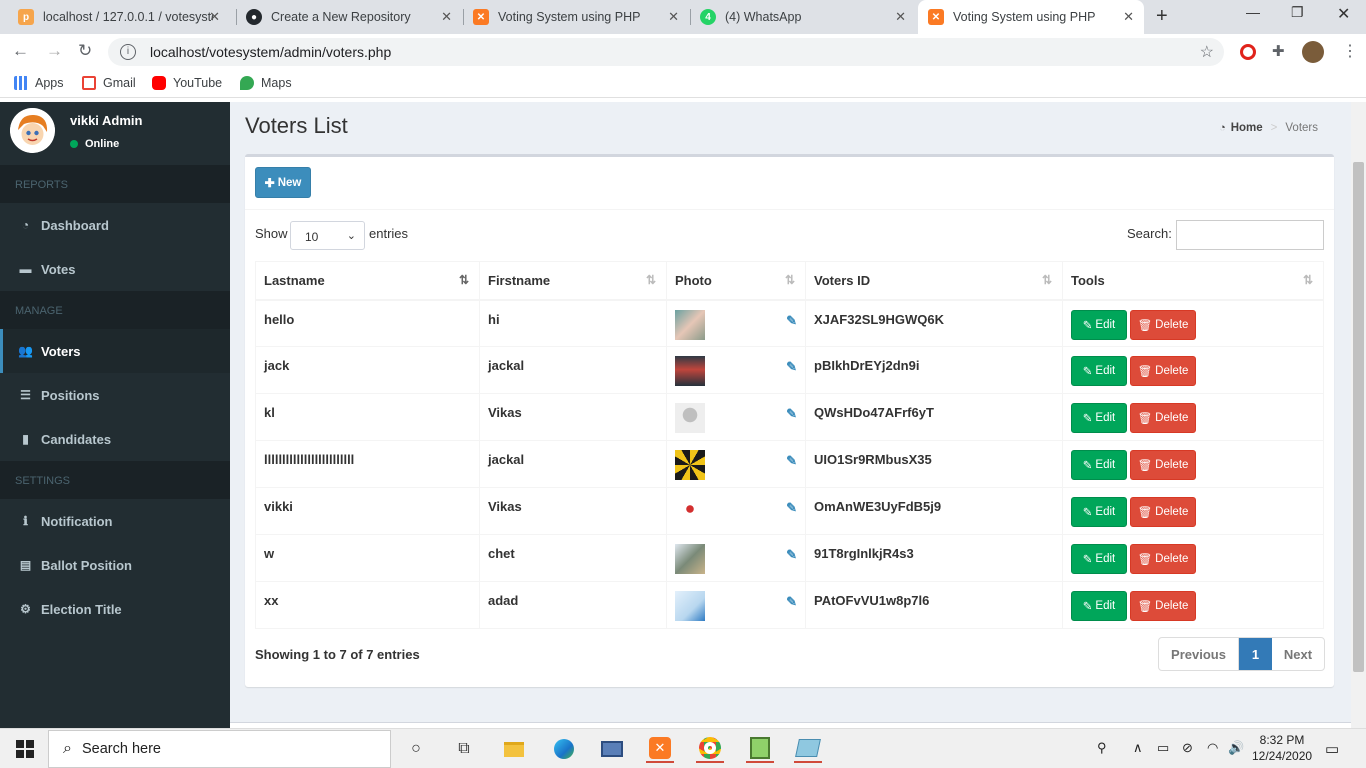 The width and height of the screenshot is (1366, 768). I want to click on extensions-puzzle-icon: ✚, so click(1278, 51).